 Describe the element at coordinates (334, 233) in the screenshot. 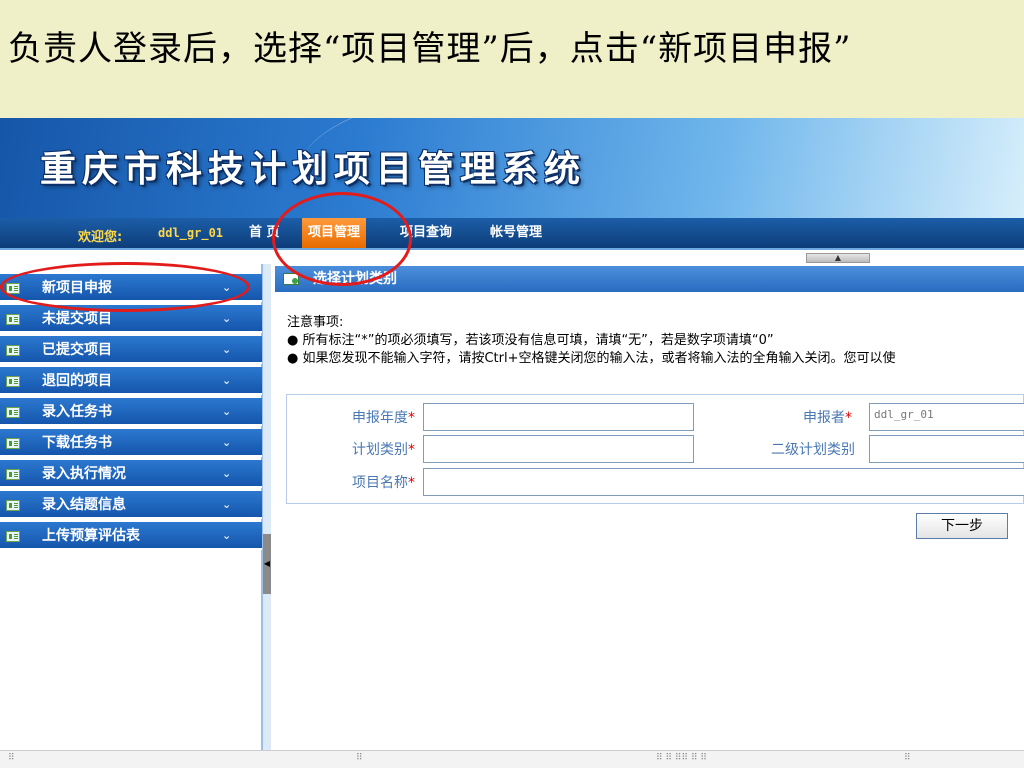

I see `nav-project-management: 项目管理` at that location.